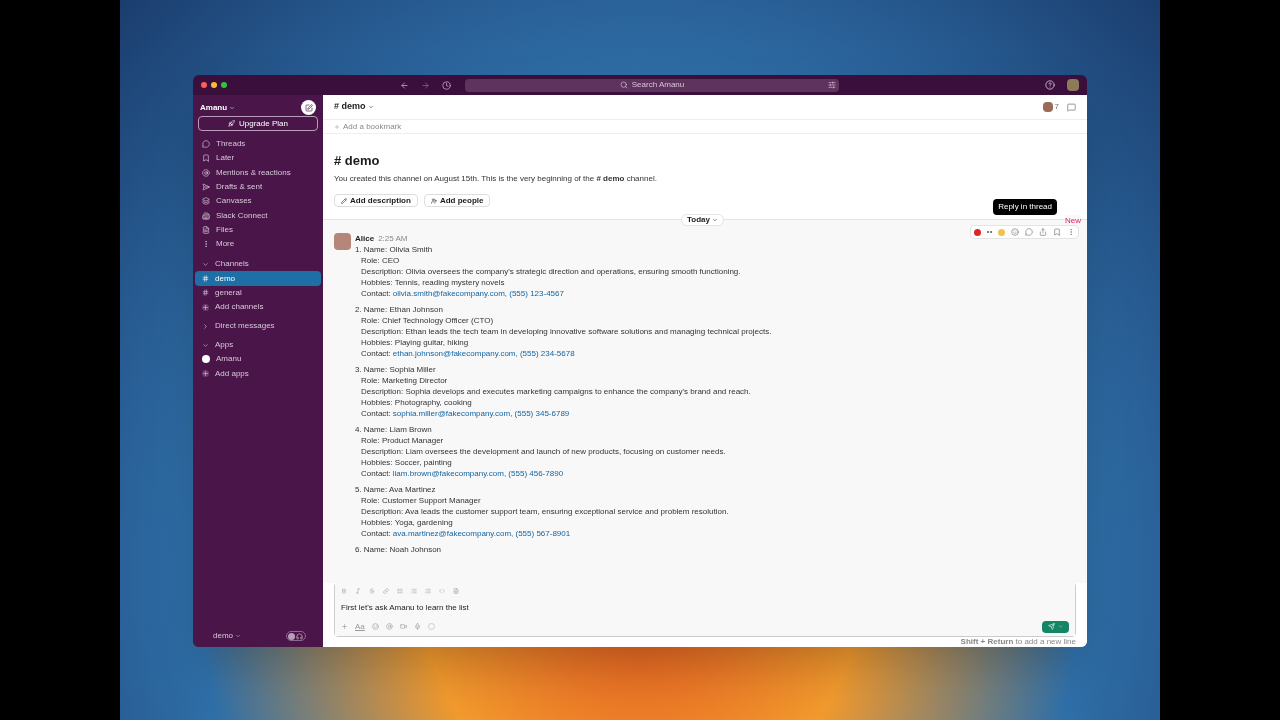 The width and height of the screenshot is (1280, 720). Describe the element at coordinates (481, 534) in the screenshot. I see `contact-link: ava.martinez@fakecompany.com, (555) 567-8901` at that location.